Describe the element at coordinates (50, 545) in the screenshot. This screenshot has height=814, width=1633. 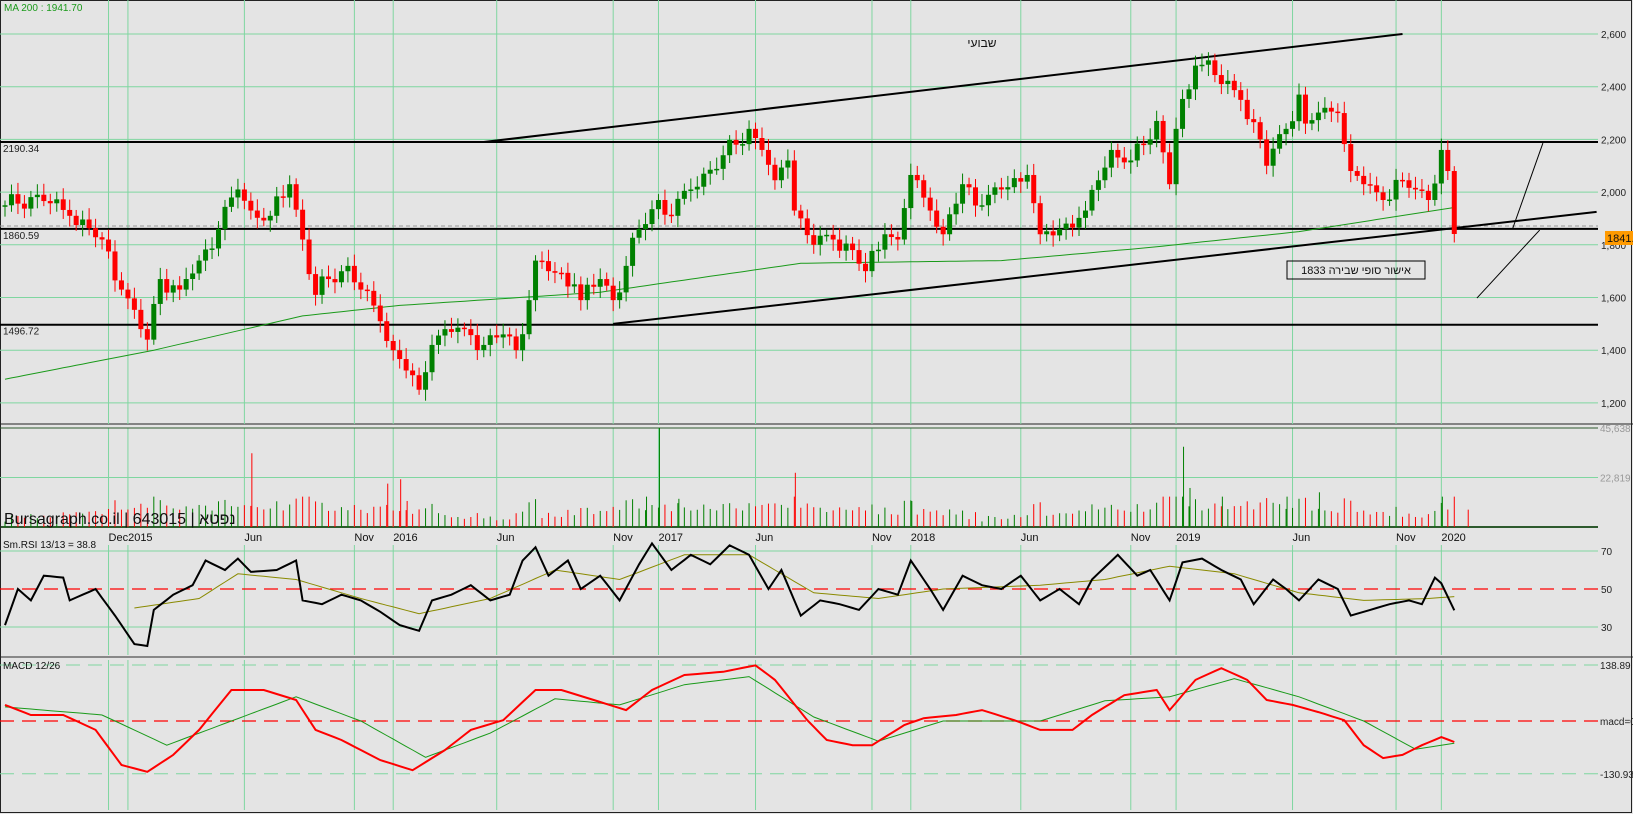
I see `rsi-label: Sm.RSI 13/13 = 38.8` at that location.